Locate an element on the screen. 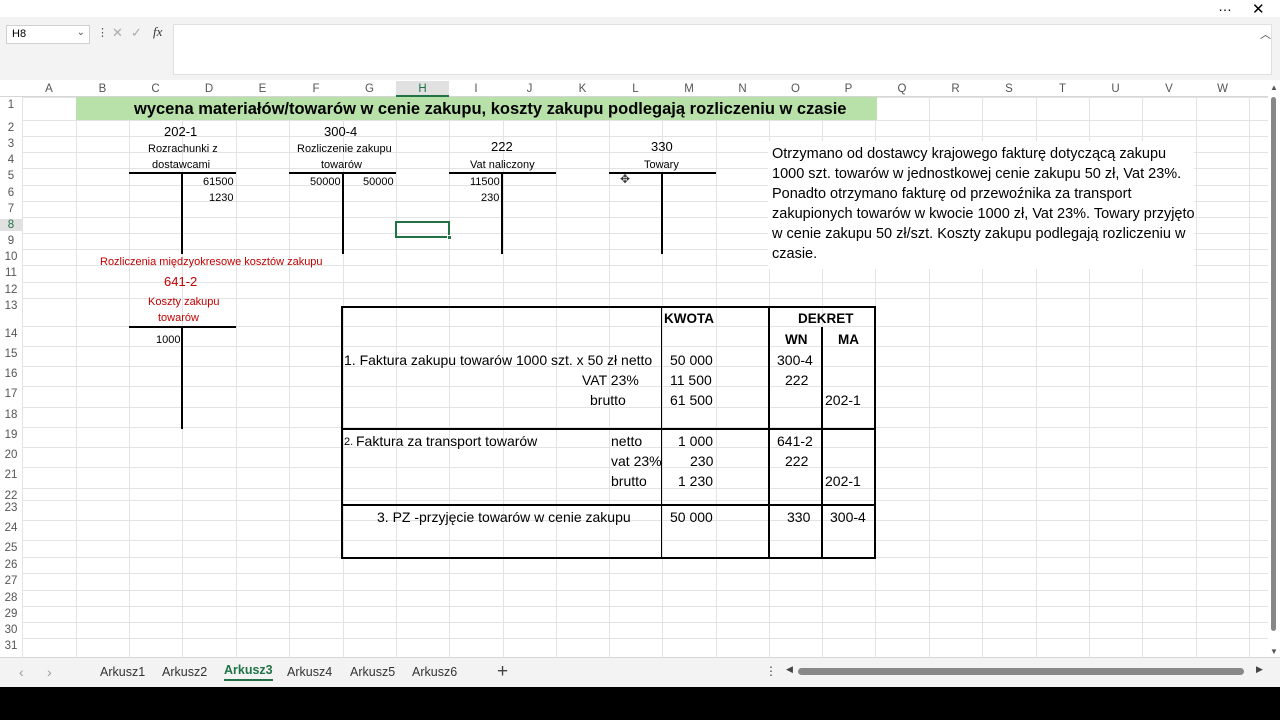 Image resolution: width=1280 pixels, height=720 pixels. column-header: H is located at coordinates (422, 89).